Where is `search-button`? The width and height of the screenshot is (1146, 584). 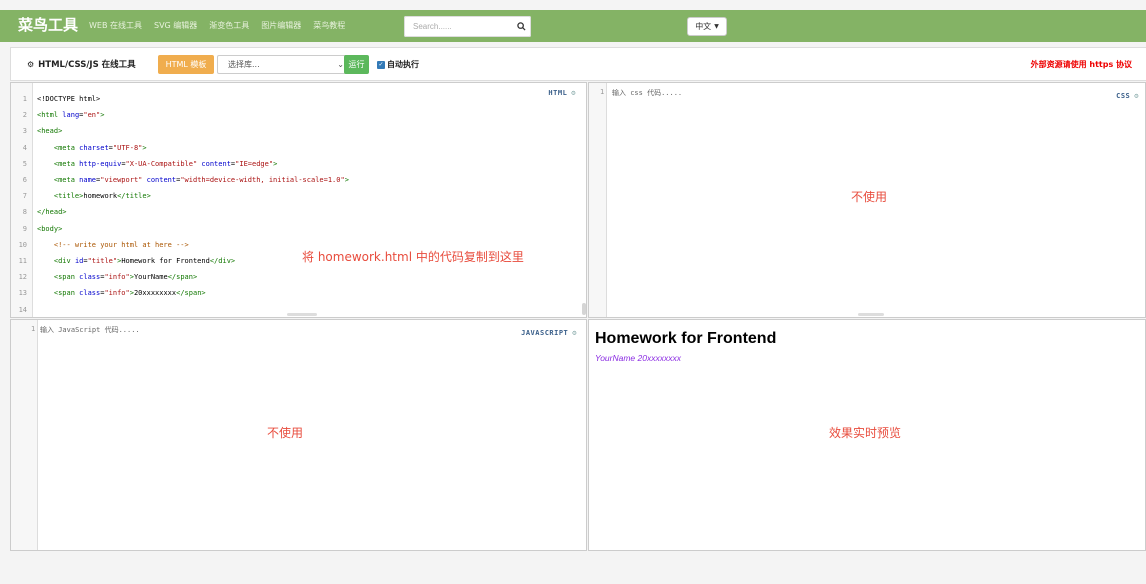 search-button is located at coordinates (521, 26).